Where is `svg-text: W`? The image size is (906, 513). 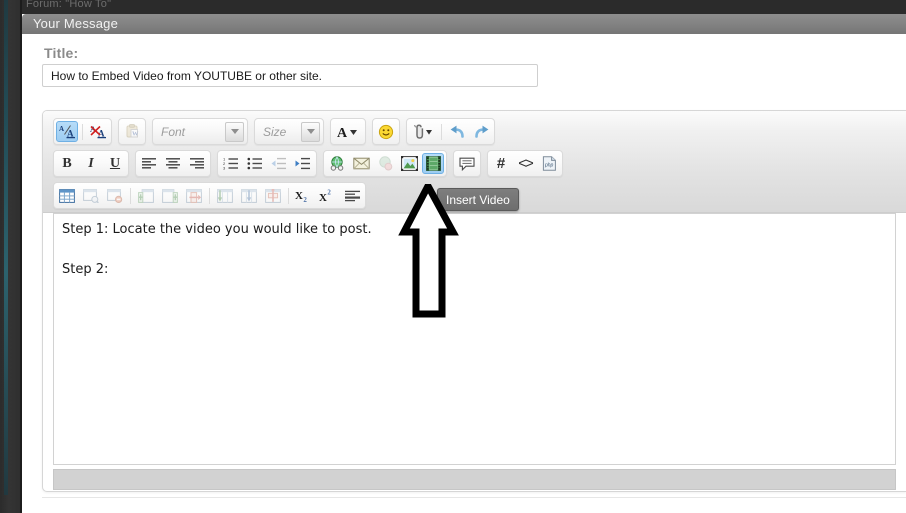
svg-text: W is located at coordinates (135, 134).